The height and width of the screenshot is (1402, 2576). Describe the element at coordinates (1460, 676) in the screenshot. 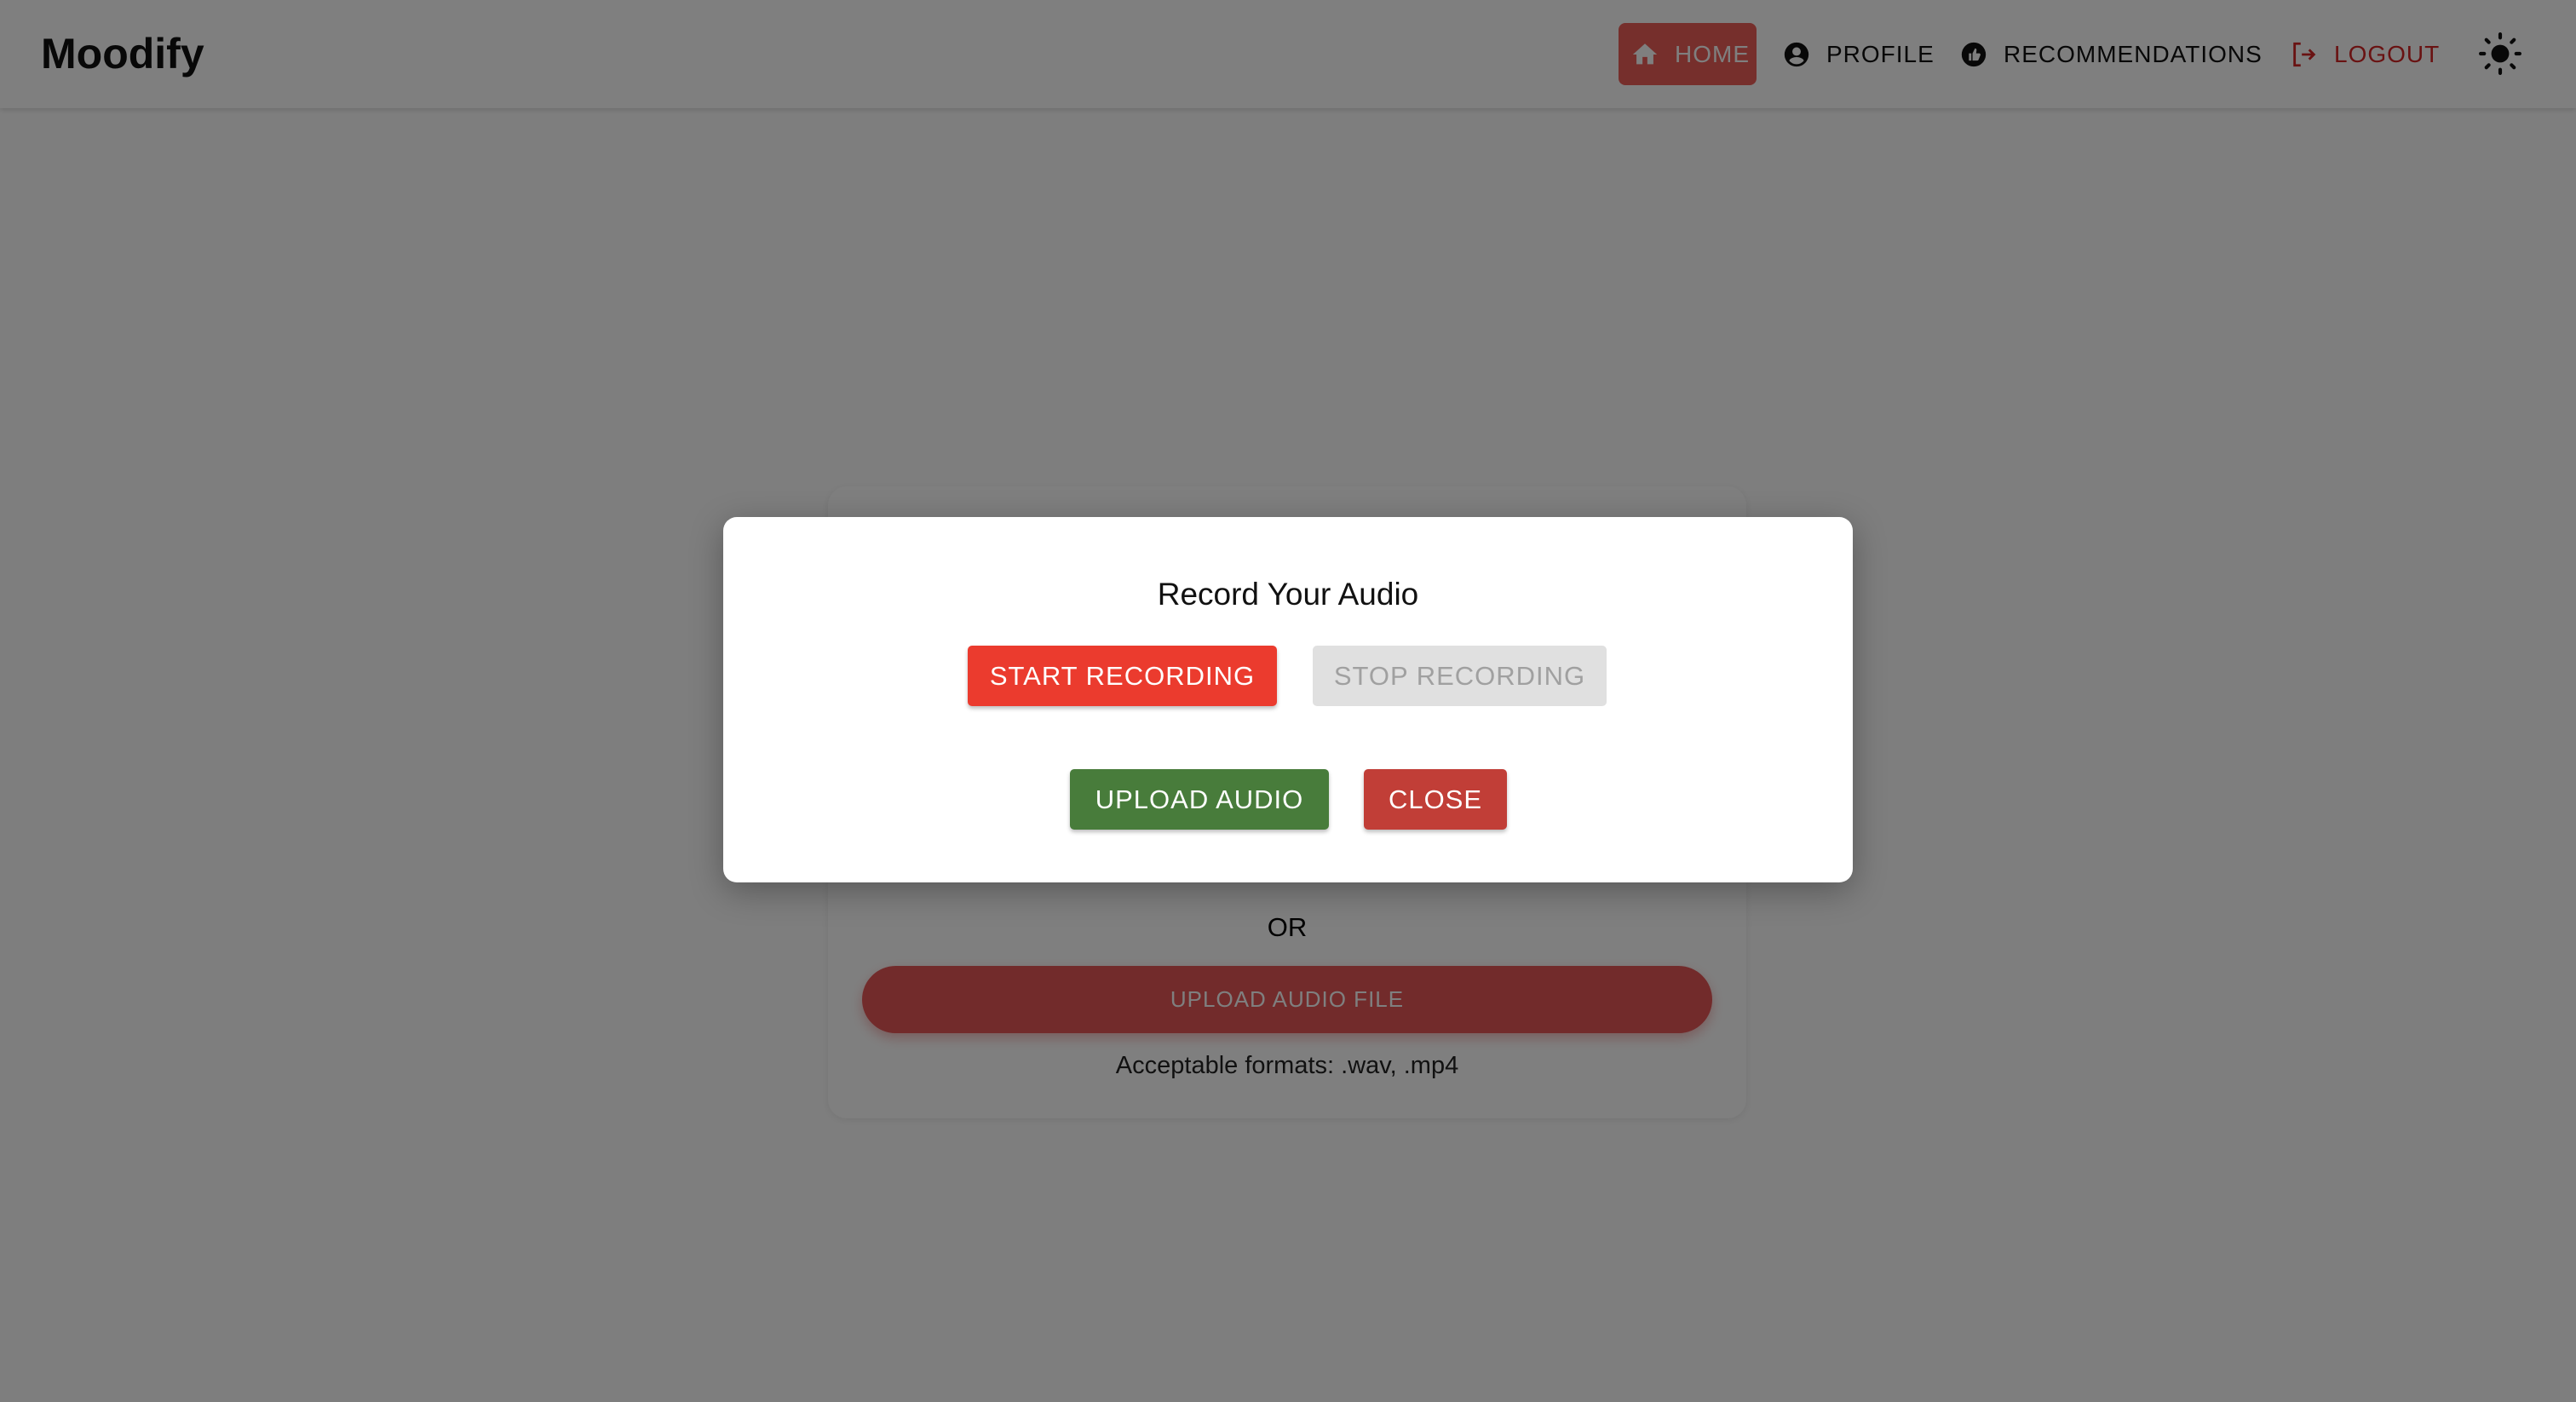

I see `stop-recording-button: STOP RECORDING` at that location.